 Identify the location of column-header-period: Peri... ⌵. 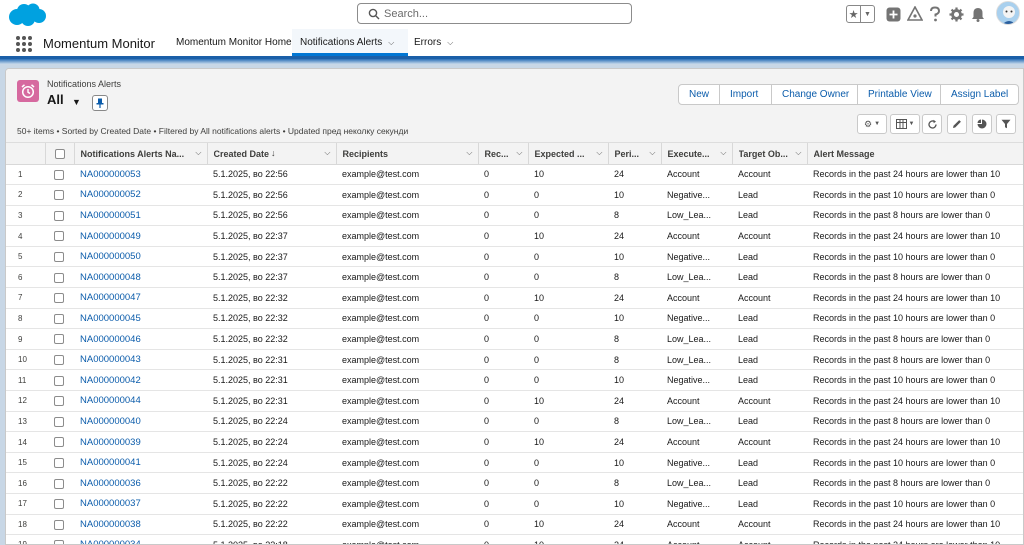
(635, 154).